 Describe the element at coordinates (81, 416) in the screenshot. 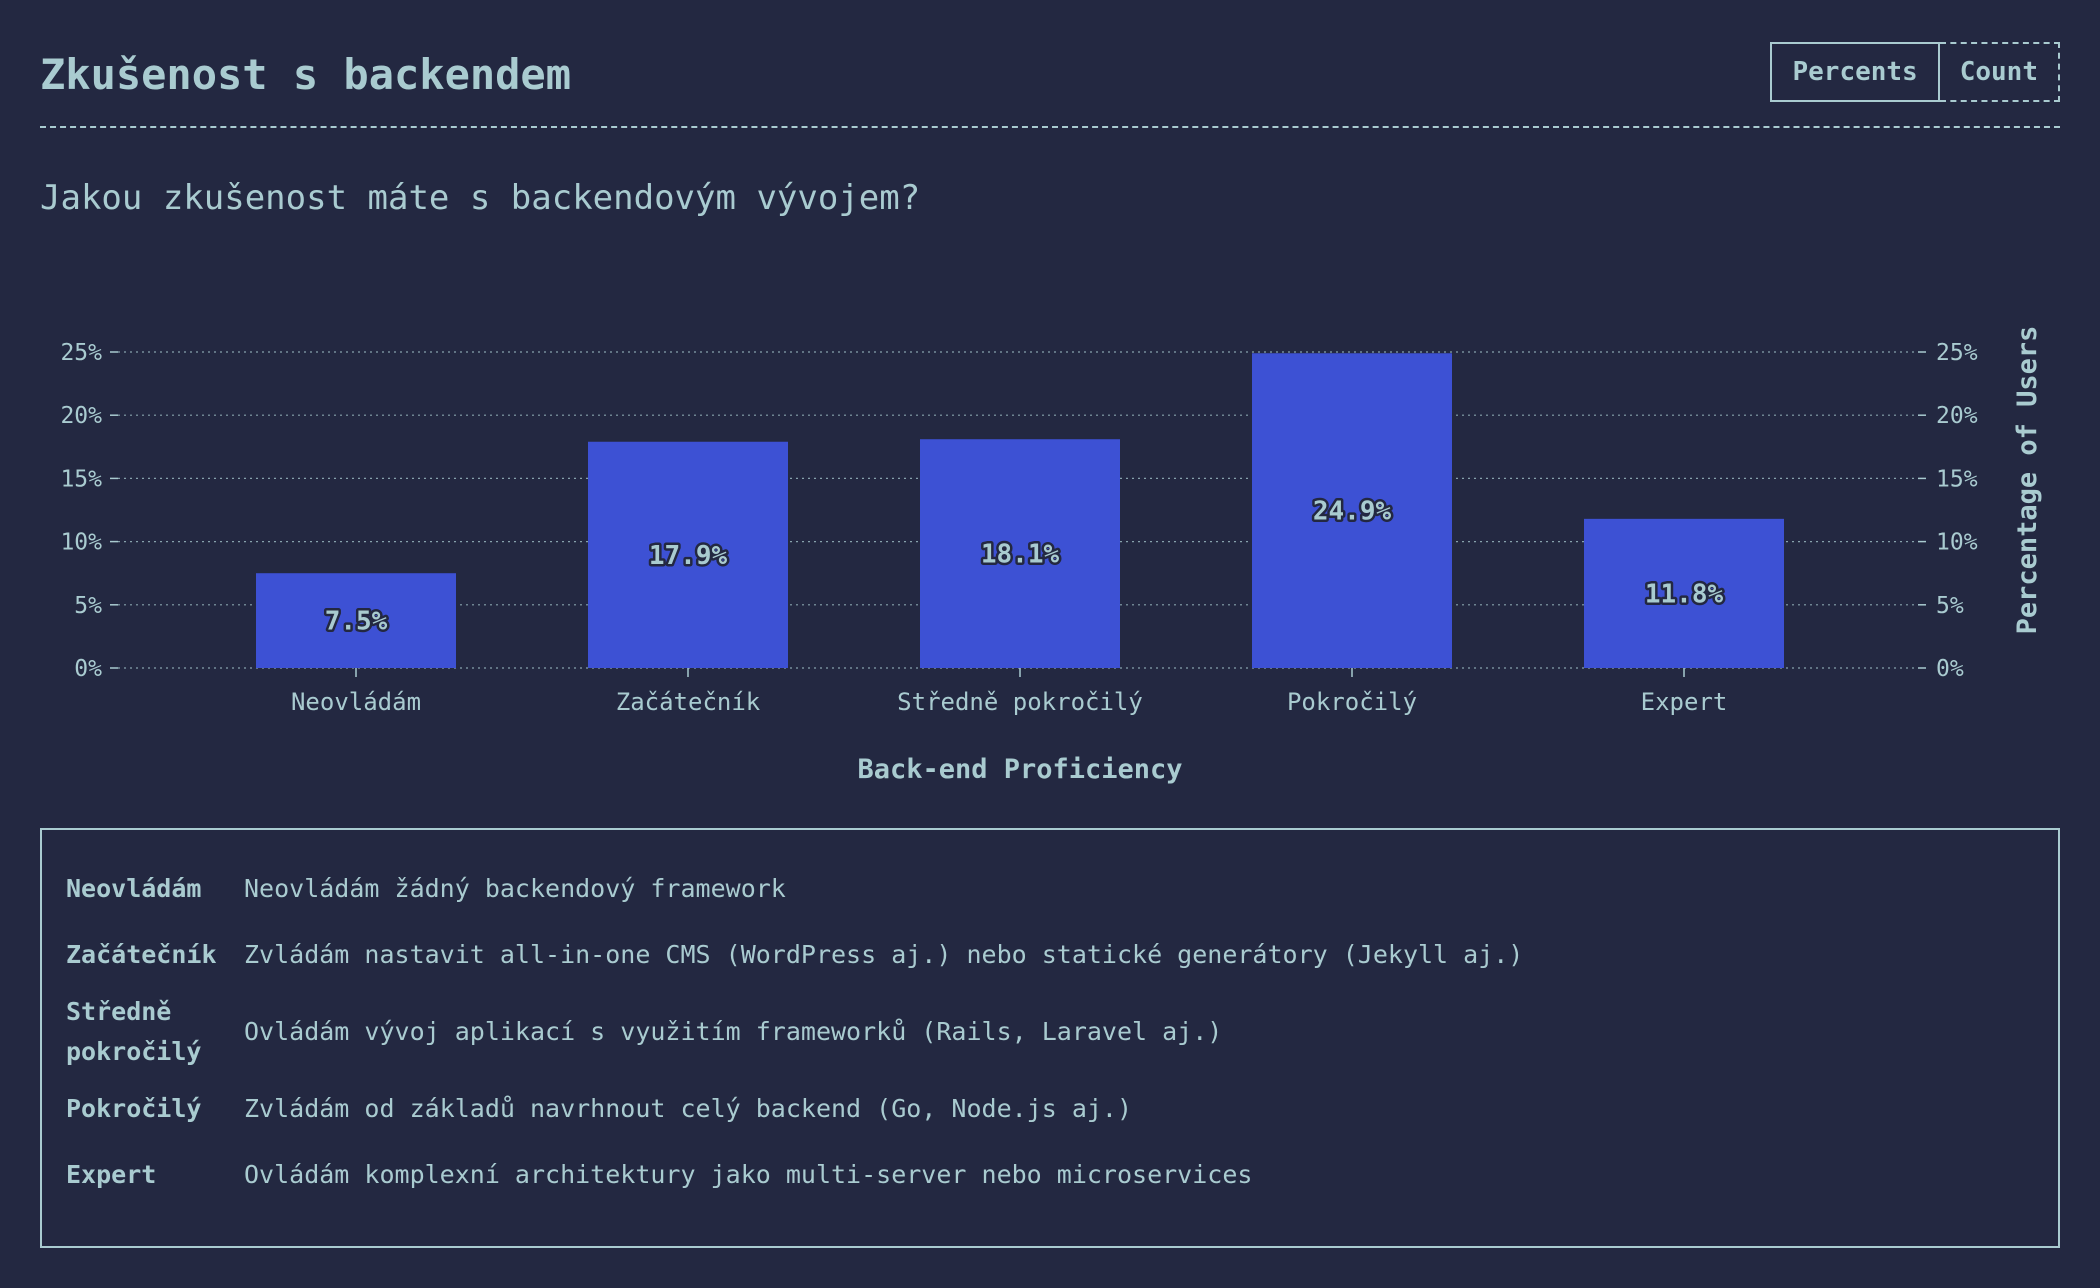

I see `y-tick-label-left: 20%` at that location.